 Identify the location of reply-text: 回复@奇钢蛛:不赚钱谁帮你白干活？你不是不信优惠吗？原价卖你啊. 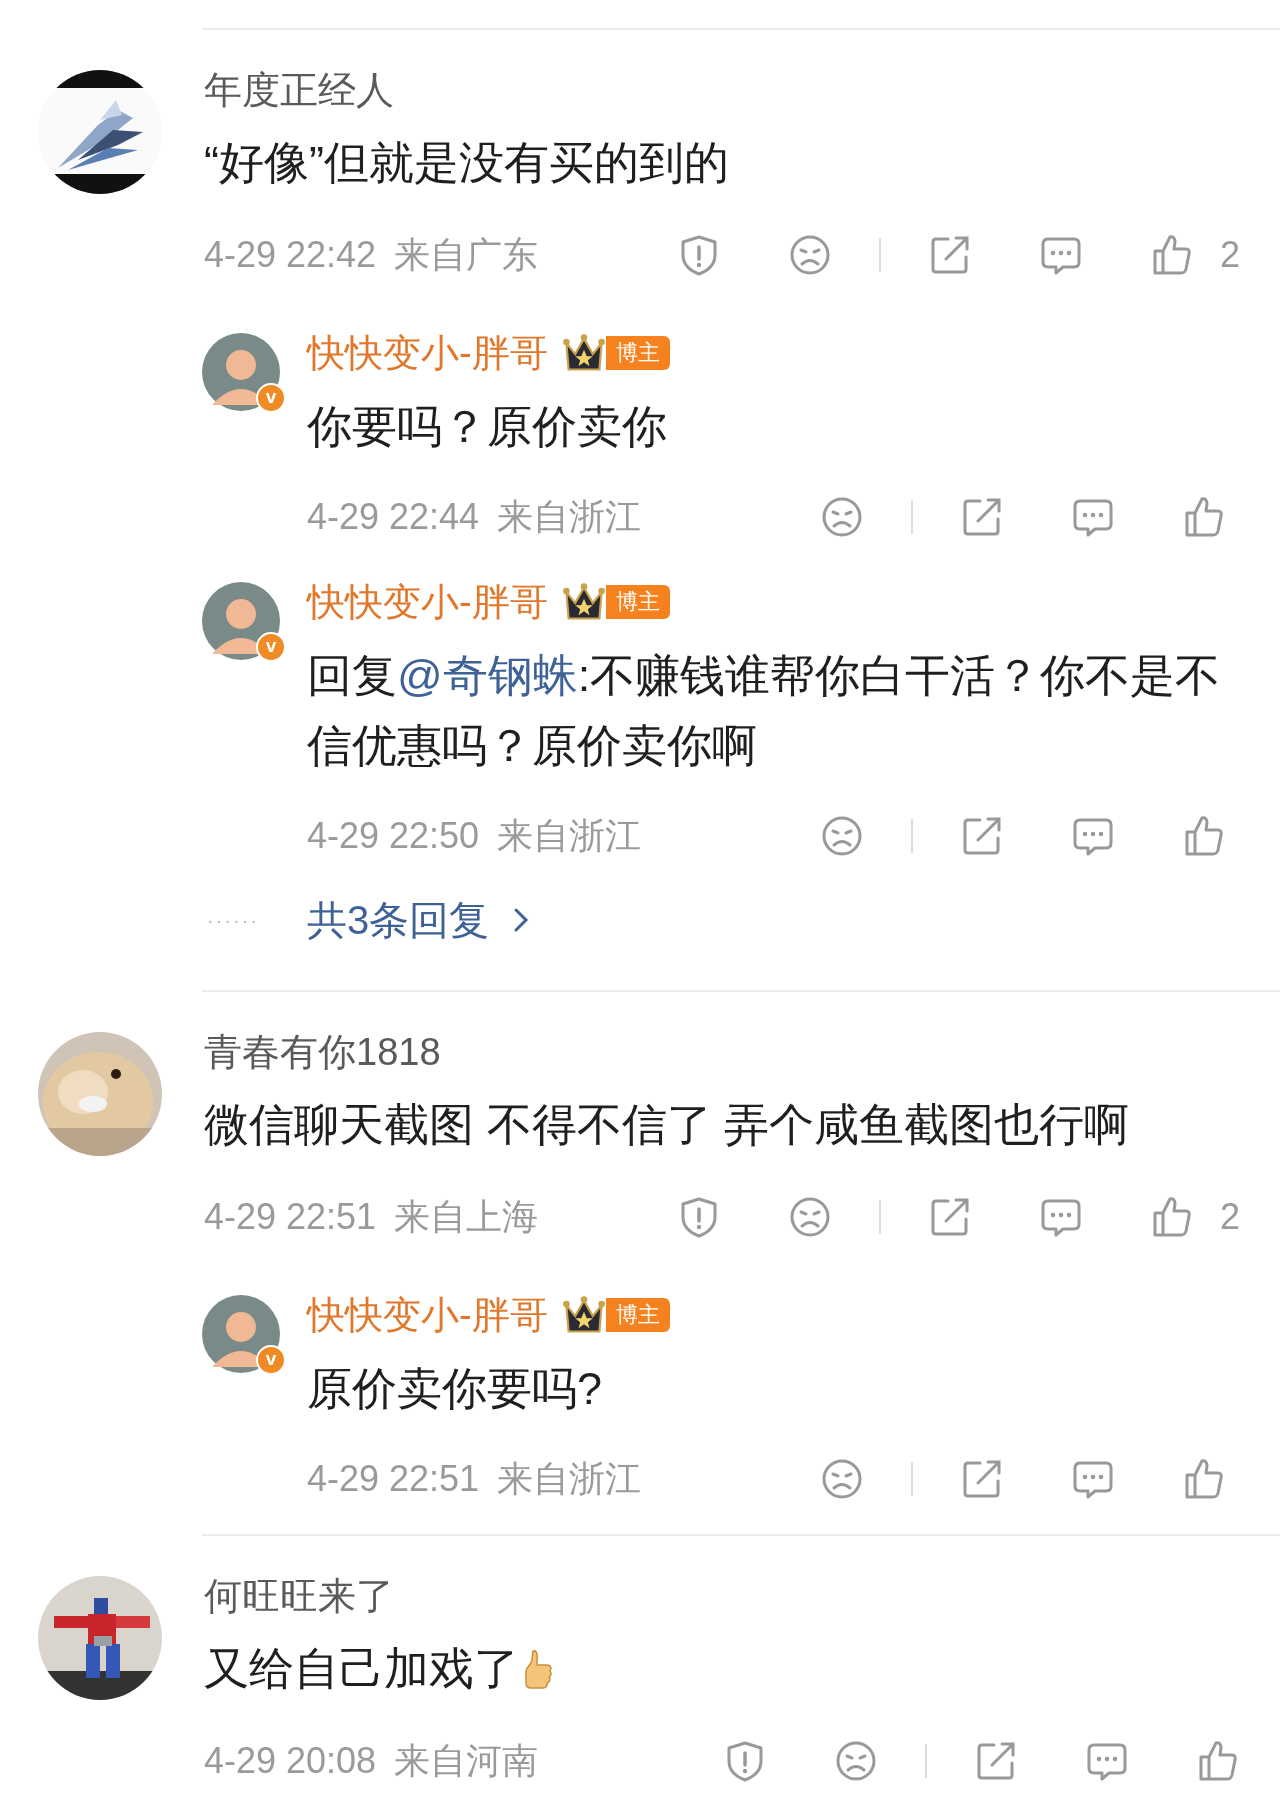
(764, 711).